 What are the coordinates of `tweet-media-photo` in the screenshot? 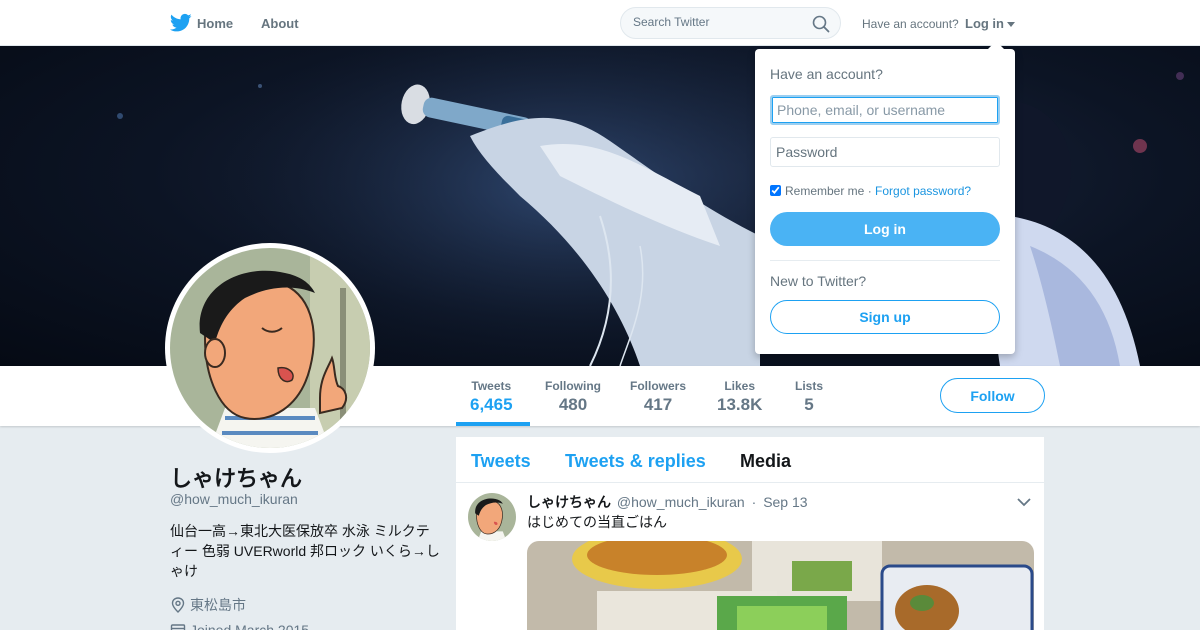 It's located at (780, 585).